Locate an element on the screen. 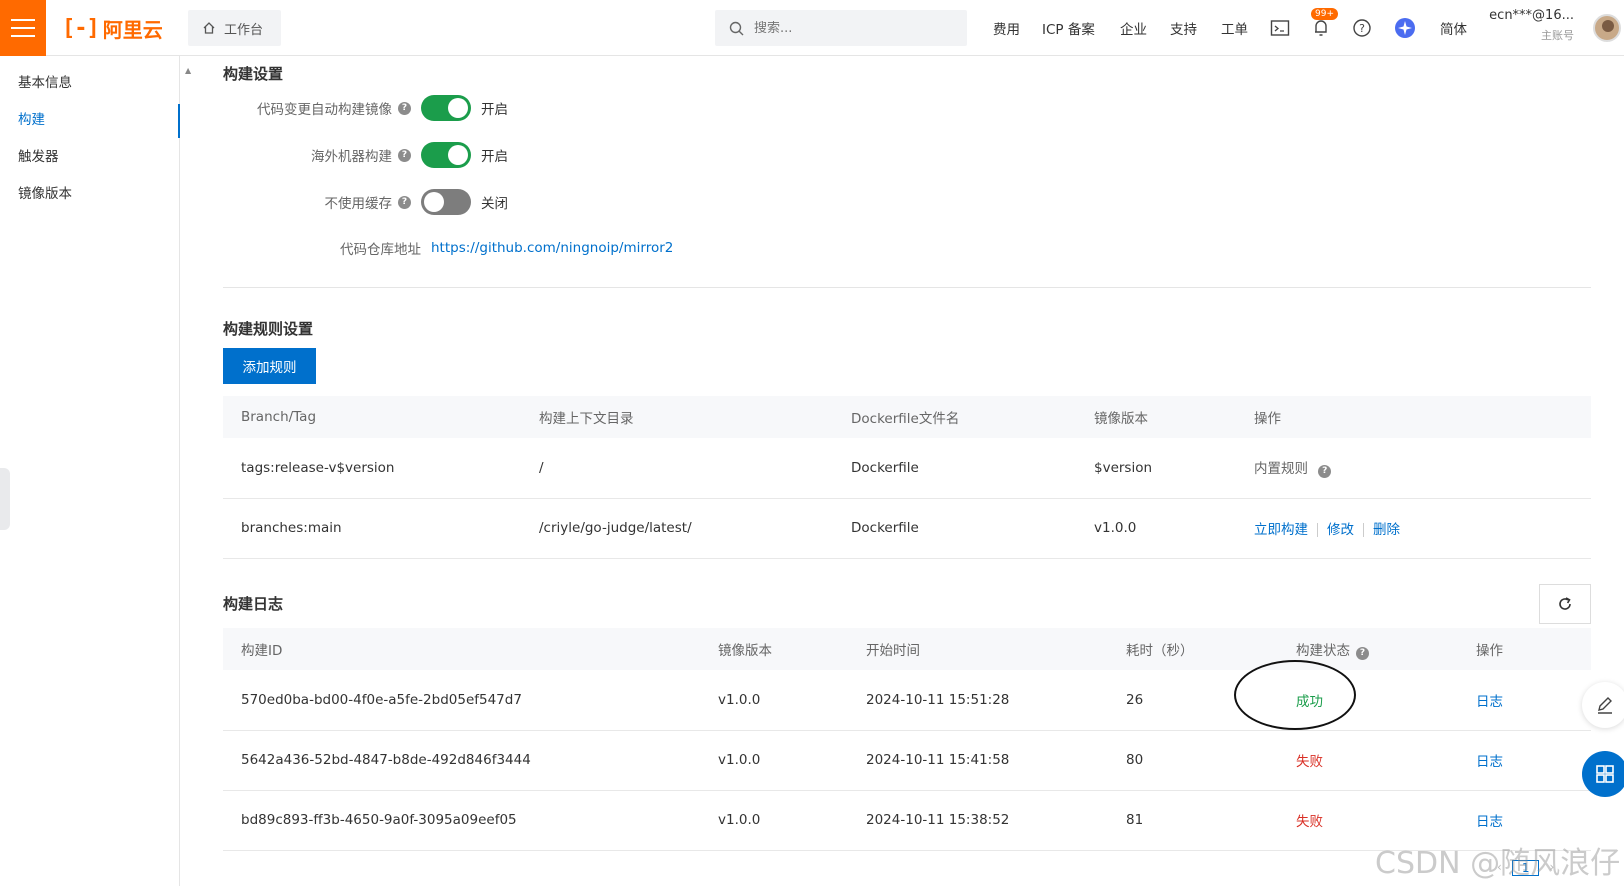 This screenshot has width=1624, height=886. separator is located at coordinates (1363, 530).